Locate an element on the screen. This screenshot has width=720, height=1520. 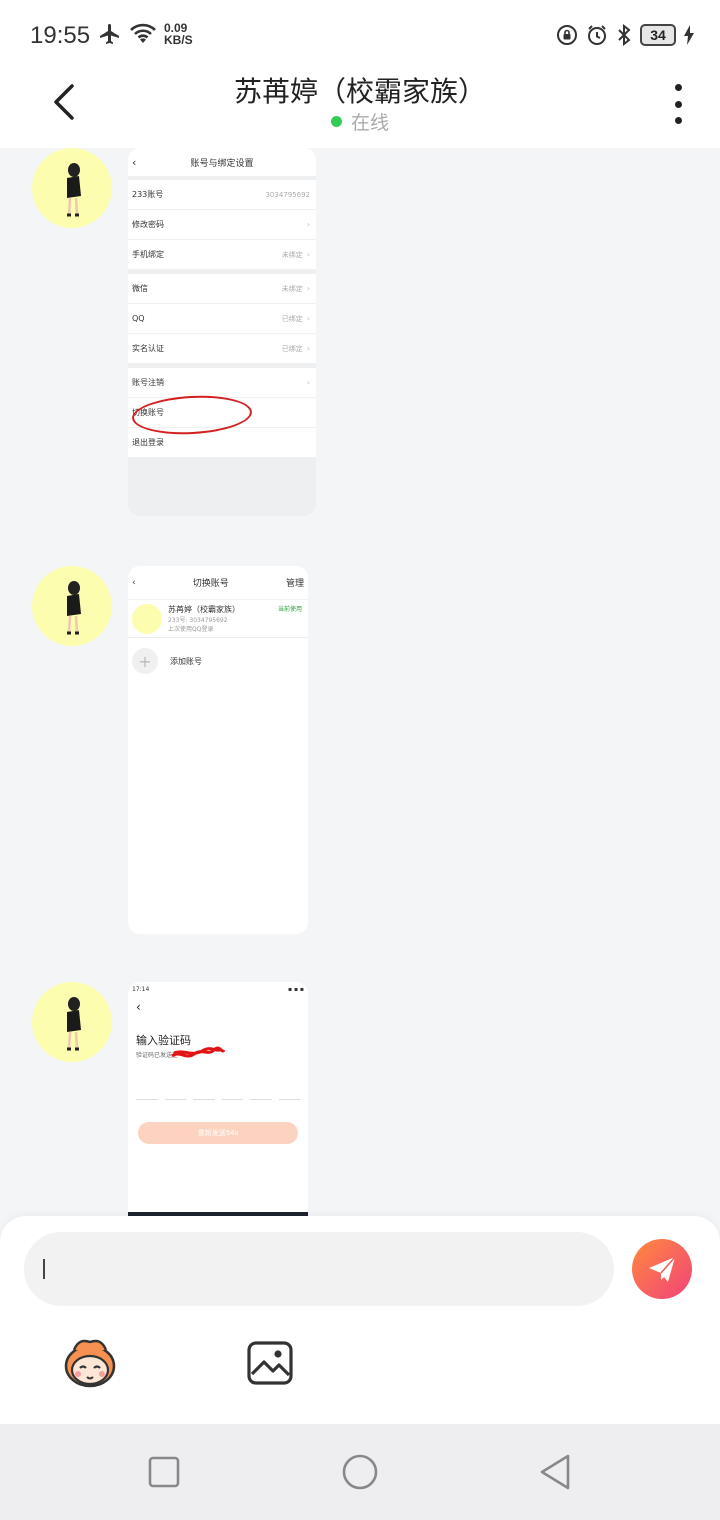
shot-row: 实名认证 已绑定 › is located at coordinates (222, 349).